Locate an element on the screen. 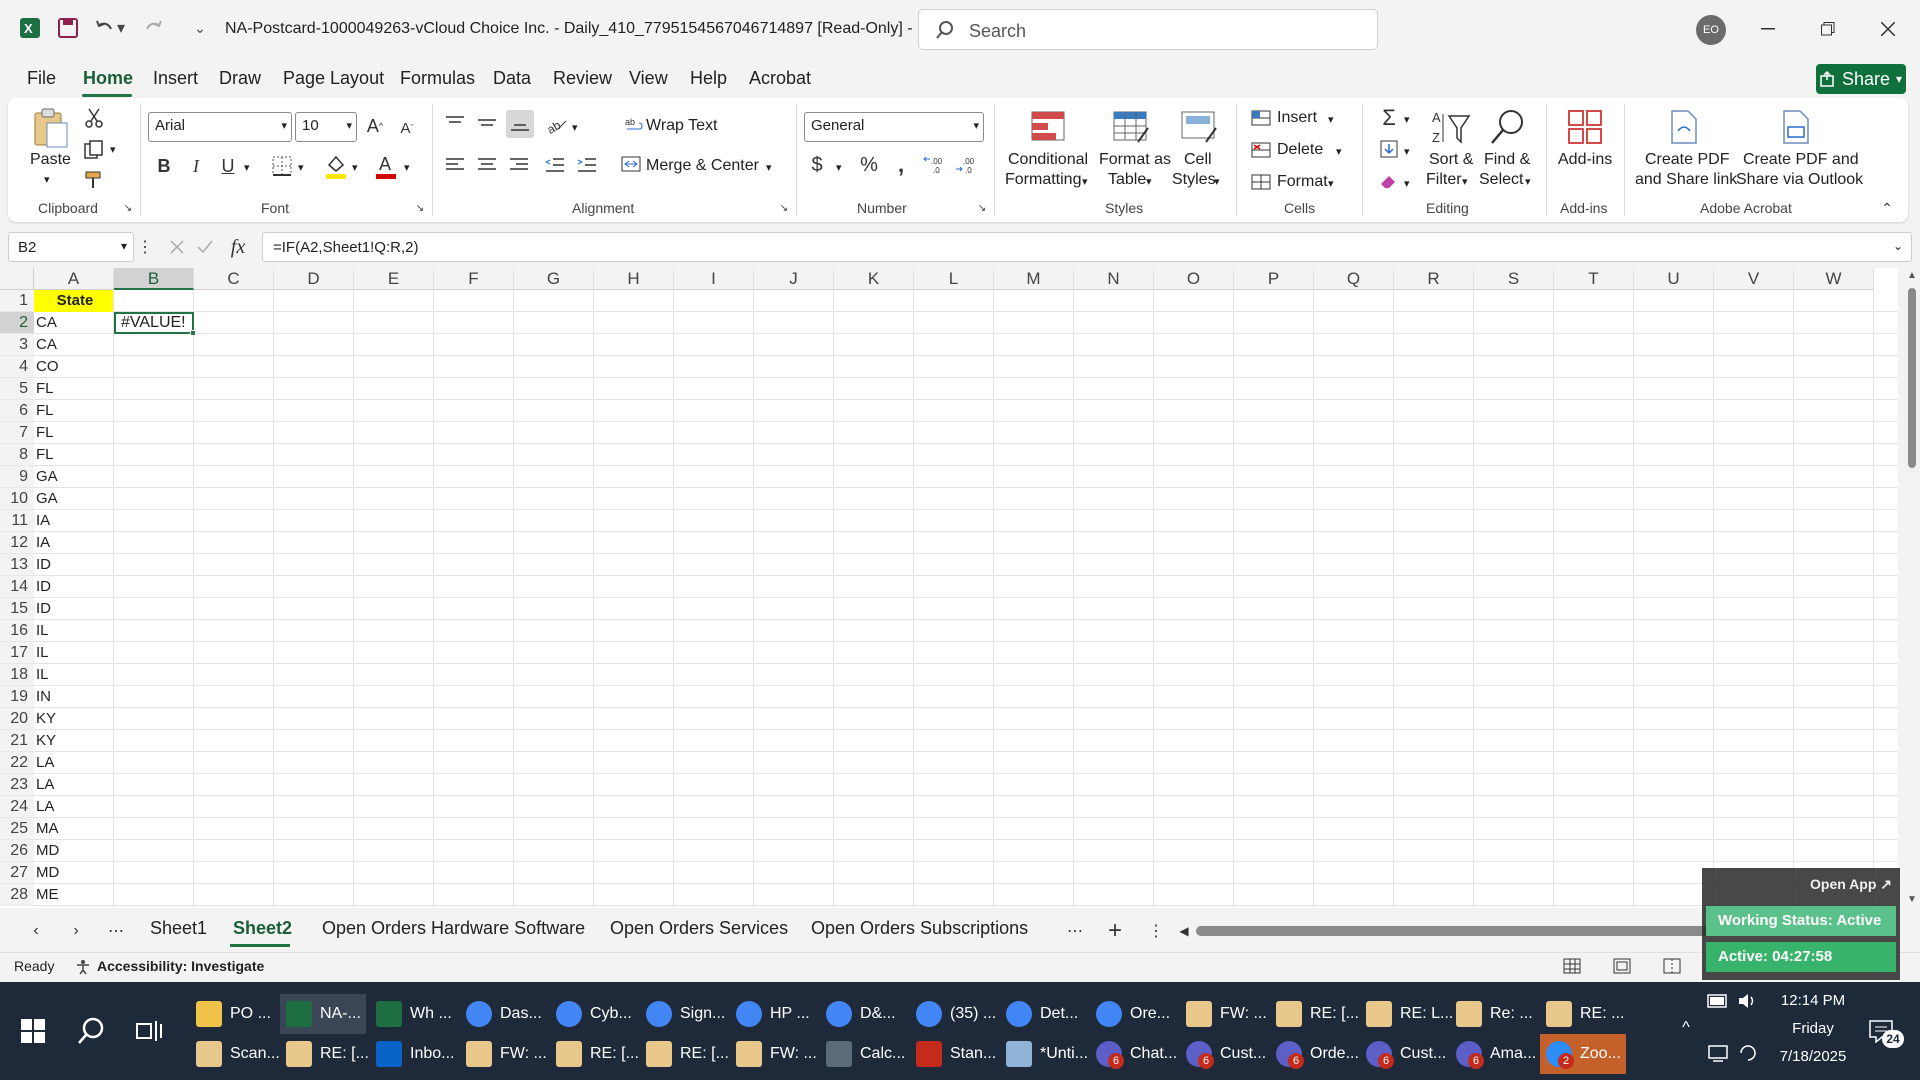  sheet-options-icon: ⋮ is located at coordinates (1156, 931).